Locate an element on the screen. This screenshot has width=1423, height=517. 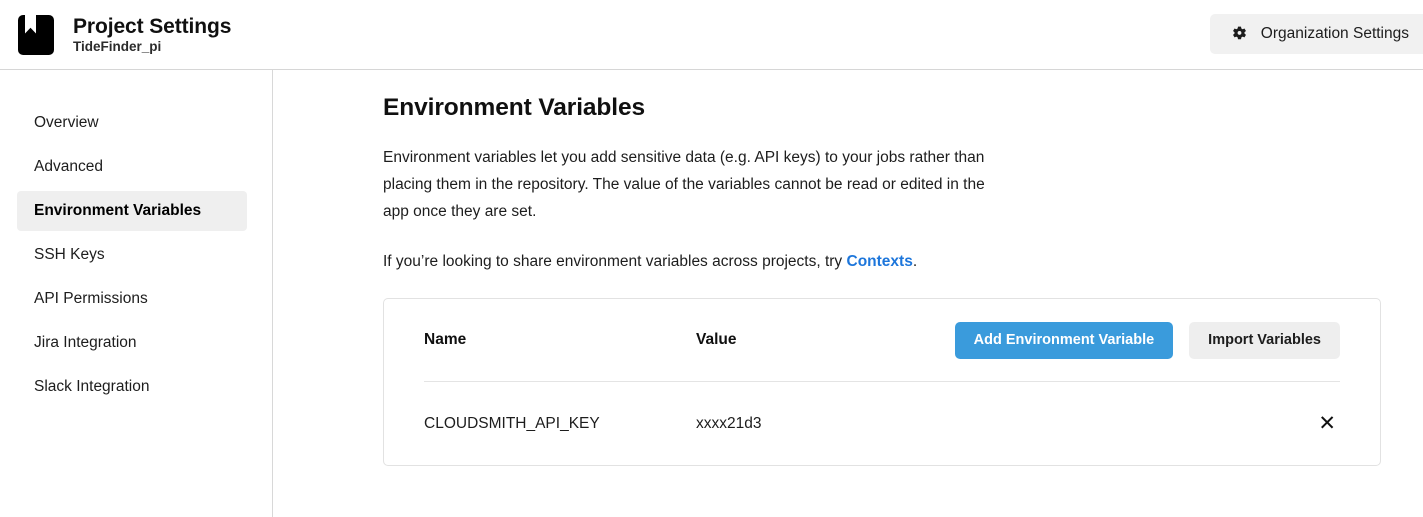
column-header-value: Value is located at coordinates (716, 339).